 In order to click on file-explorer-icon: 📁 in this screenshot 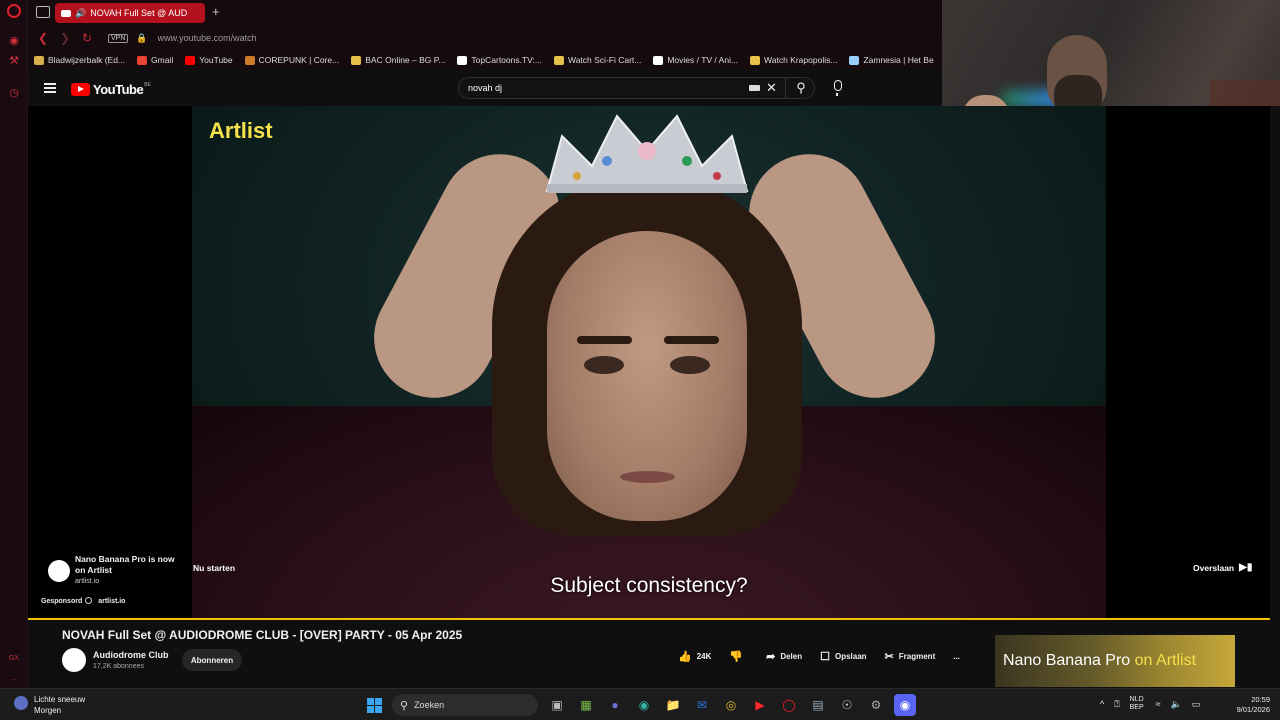, I will do `click(673, 705)`.